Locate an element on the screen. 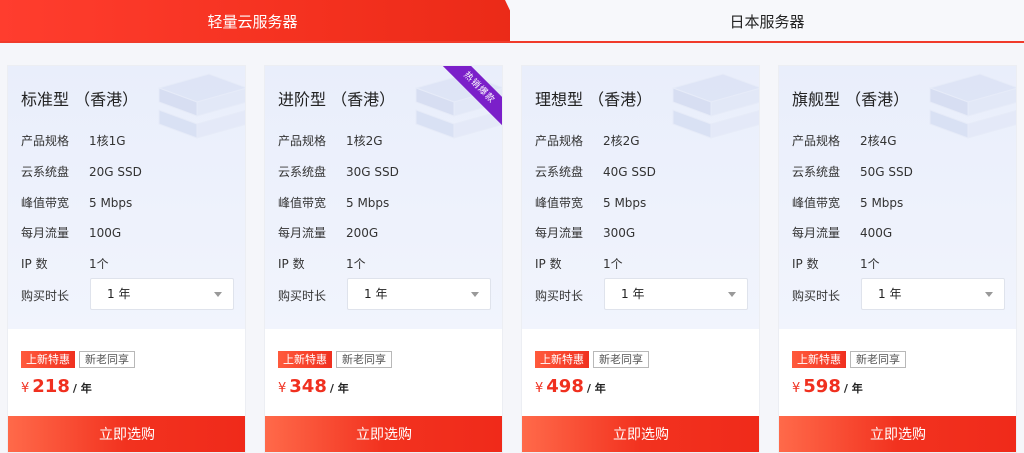 The height and width of the screenshot is (453, 1024). card-title: 标准型 （香港） is located at coordinates (80, 99).